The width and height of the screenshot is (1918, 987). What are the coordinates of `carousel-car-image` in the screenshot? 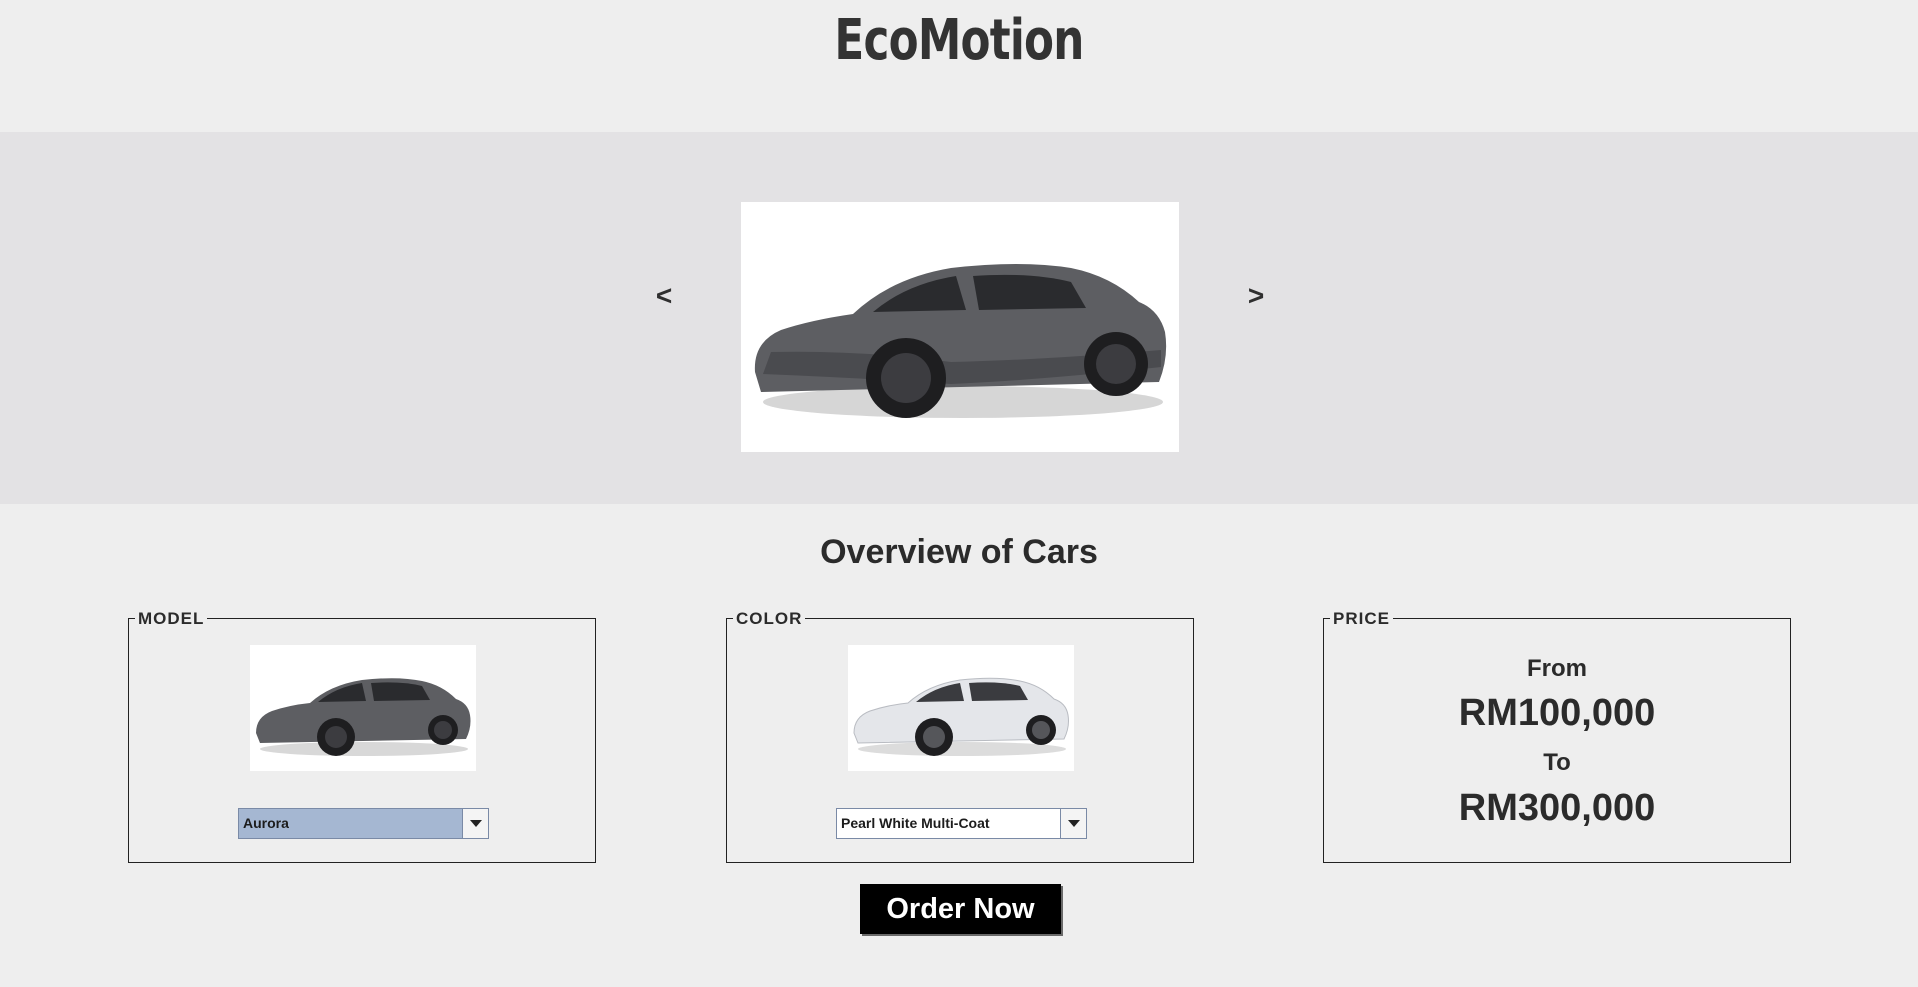 It's located at (960, 327).